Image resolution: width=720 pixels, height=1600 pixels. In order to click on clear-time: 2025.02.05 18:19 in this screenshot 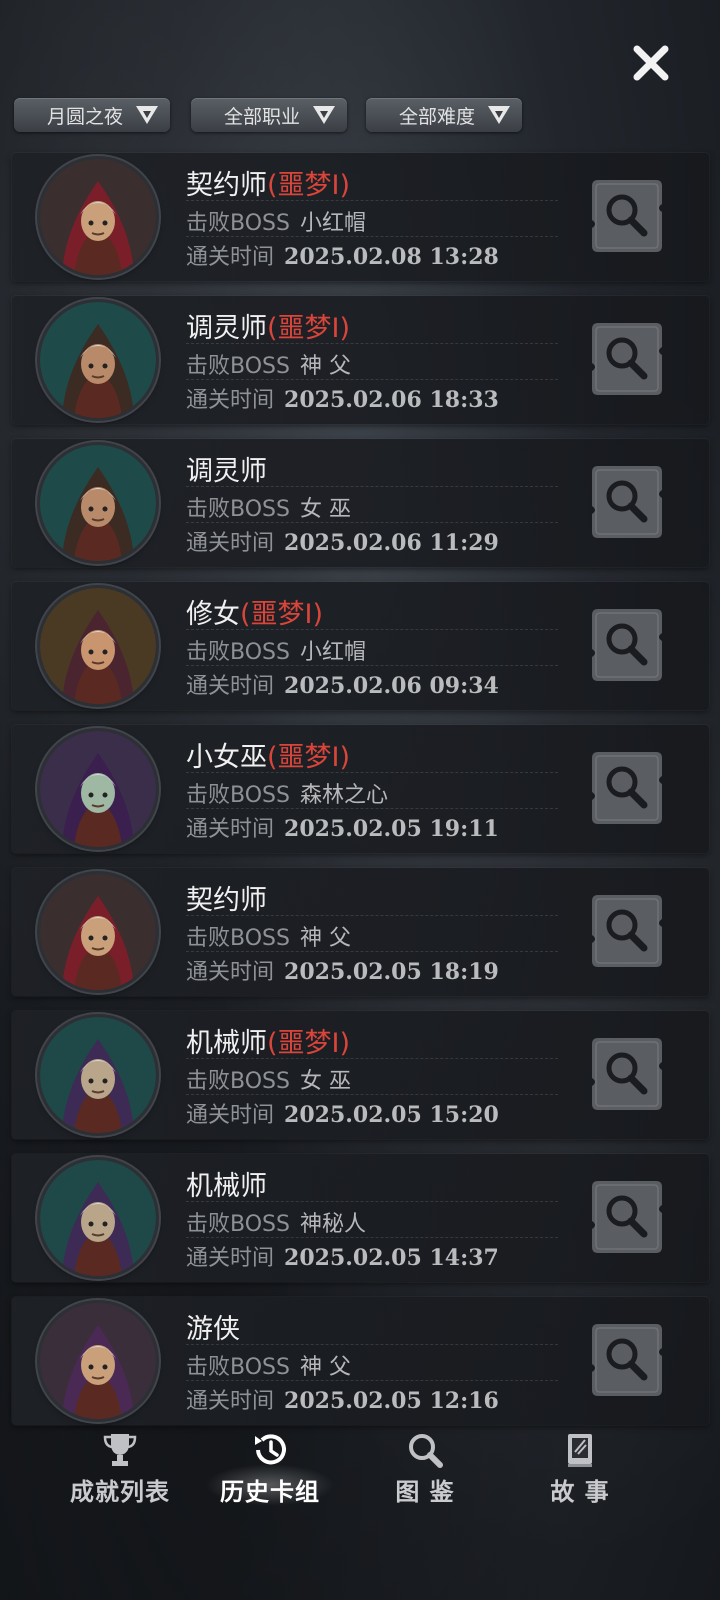, I will do `click(391, 972)`.